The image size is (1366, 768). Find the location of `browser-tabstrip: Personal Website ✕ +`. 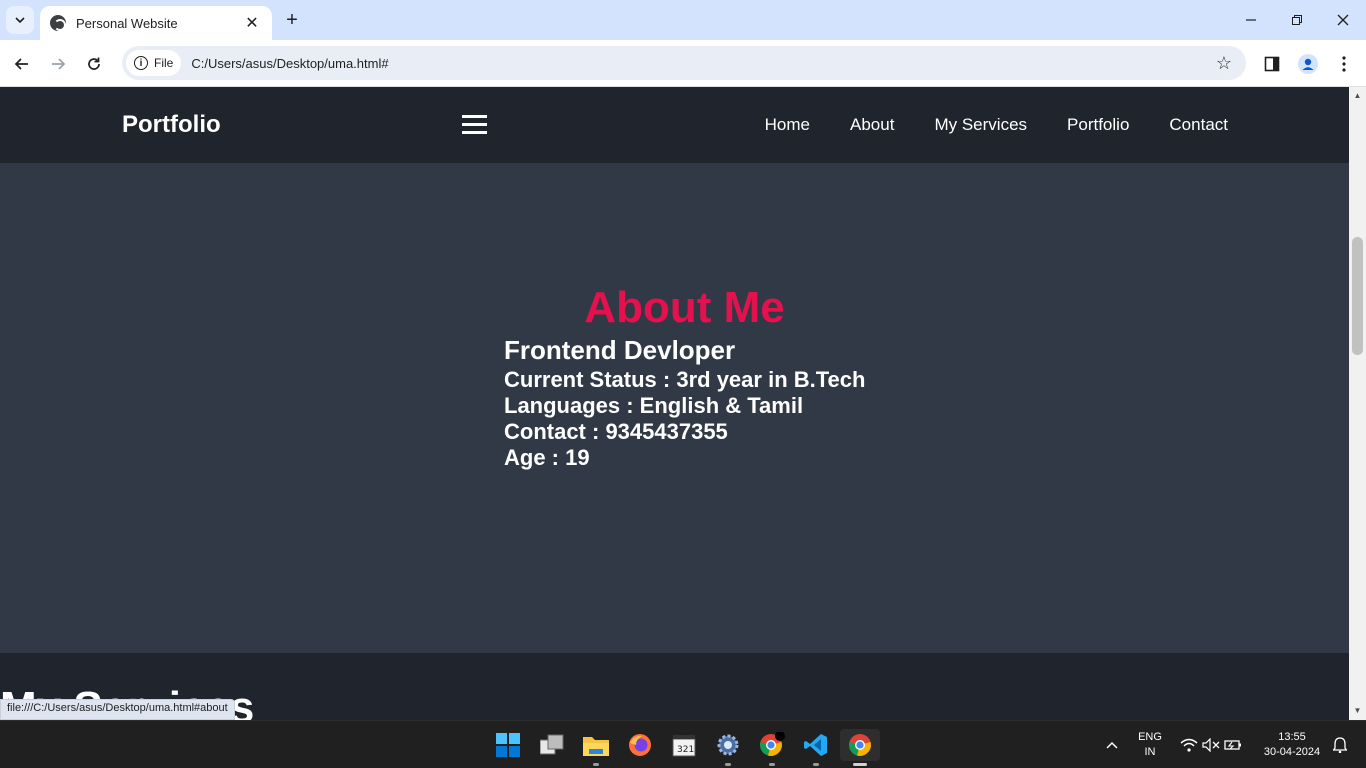

browser-tabstrip: Personal Website ✕ + is located at coordinates (683, 20).